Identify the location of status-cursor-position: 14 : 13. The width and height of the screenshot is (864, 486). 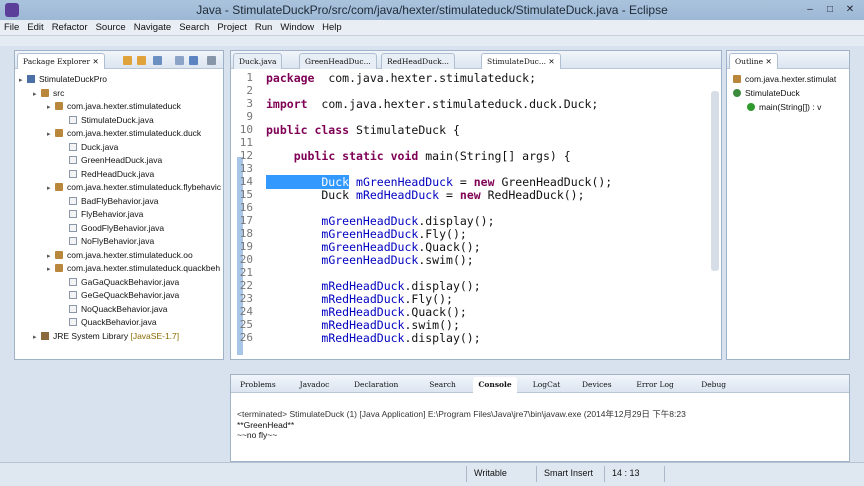
(626, 473).